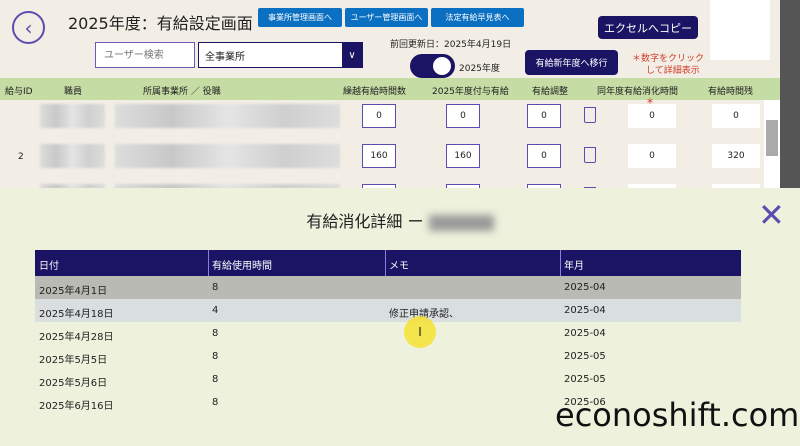 The image size is (800, 446). I want to click on modal-title: 有給消化詳細 ー, so click(400, 220).